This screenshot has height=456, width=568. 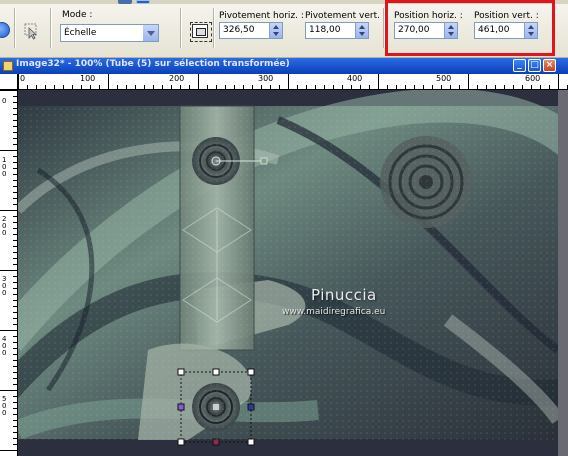 I want to click on pivot-h-field: 326,50, so click(x=251, y=30).